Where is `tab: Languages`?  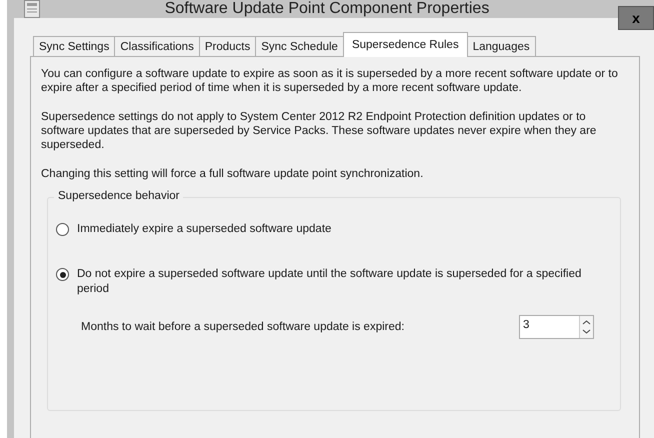 tab: Languages is located at coordinates (501, 46).